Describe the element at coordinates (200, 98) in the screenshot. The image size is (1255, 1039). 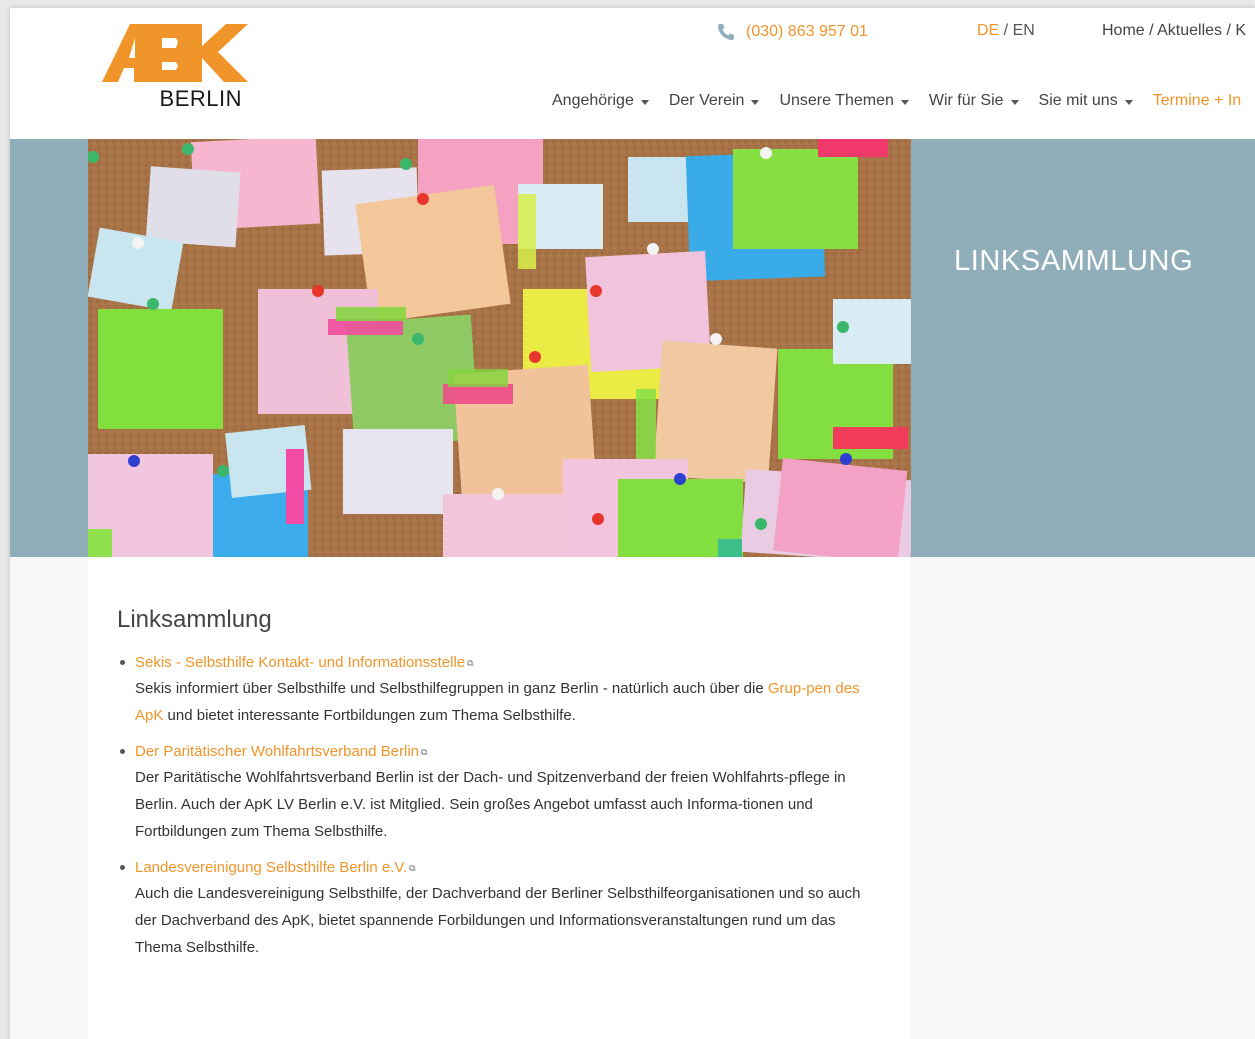
I see `logo-city-text: BERLIN` at that location.